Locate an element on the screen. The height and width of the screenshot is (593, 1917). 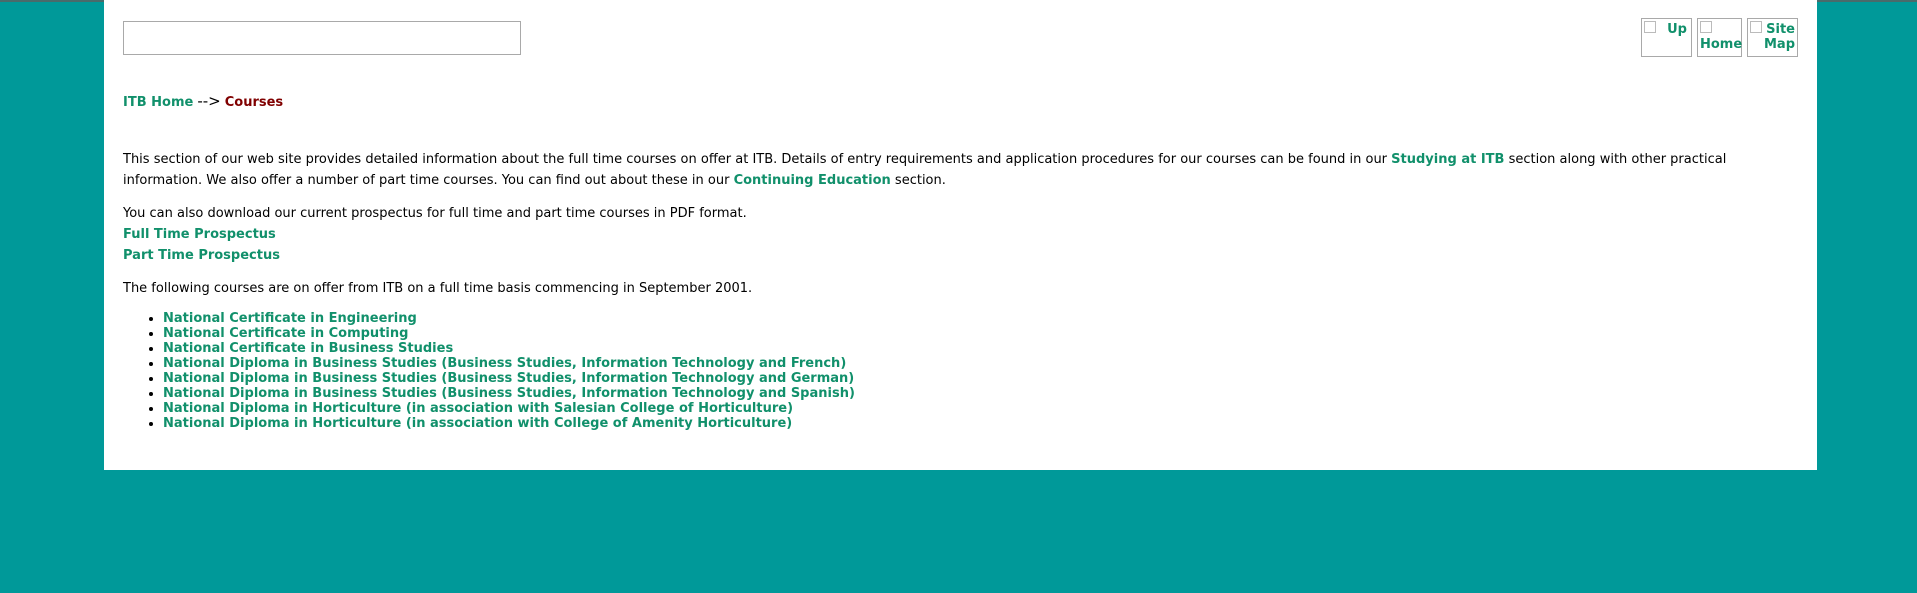
course-link: National Certificate in Business Studies is located at coordinates (308, 348).